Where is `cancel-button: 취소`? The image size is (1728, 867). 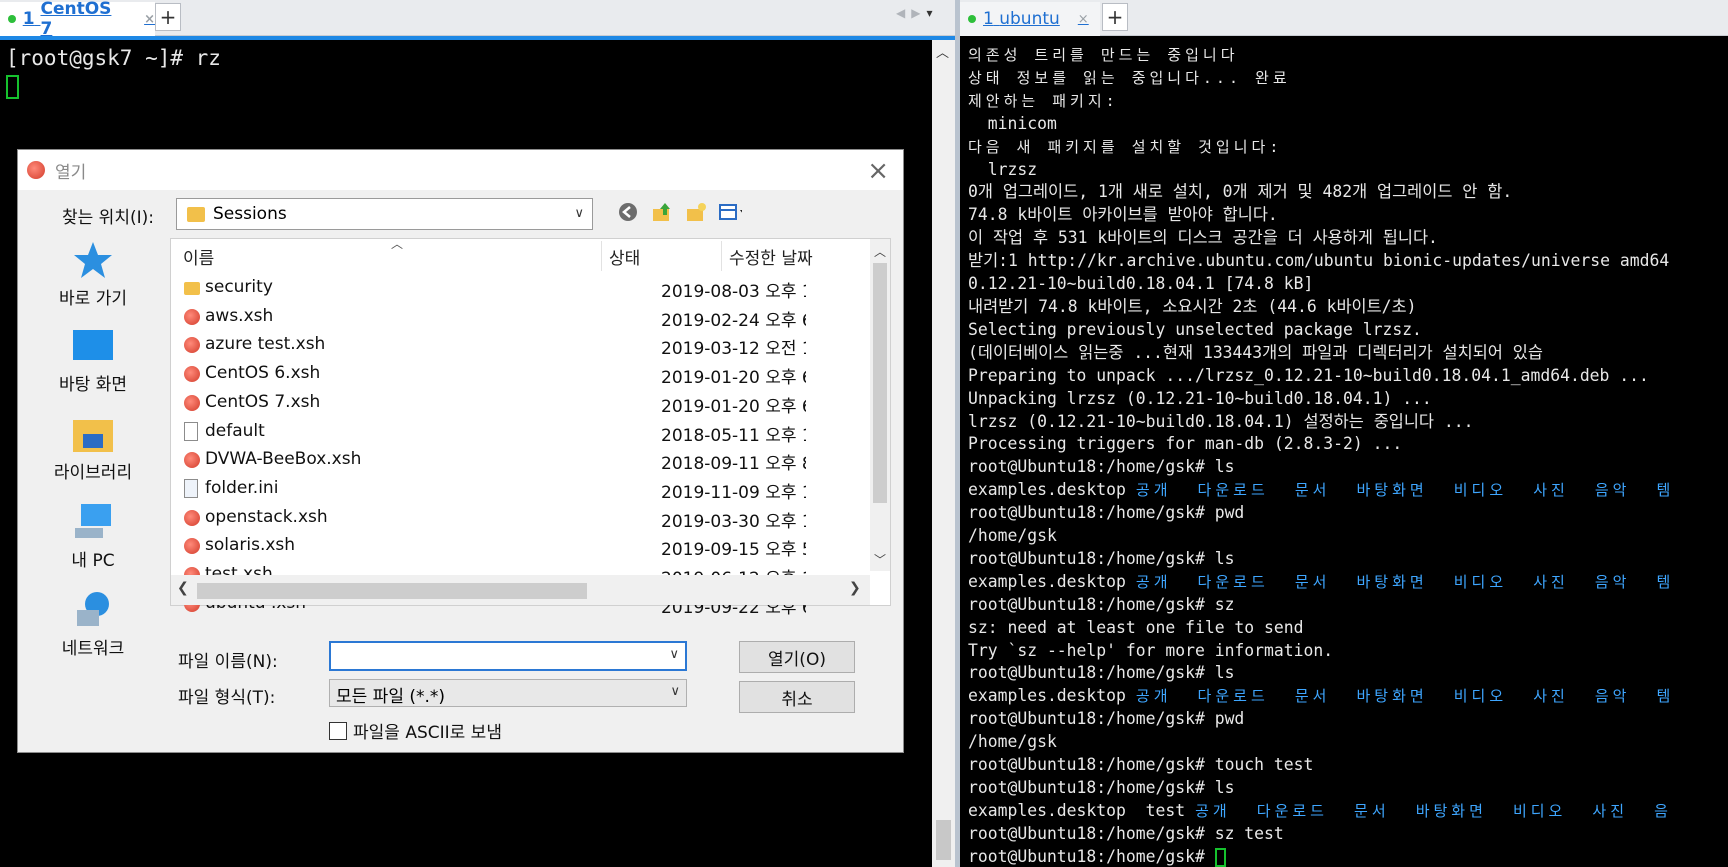 cancel-button: 취소 is located at coordinates (797, 697).